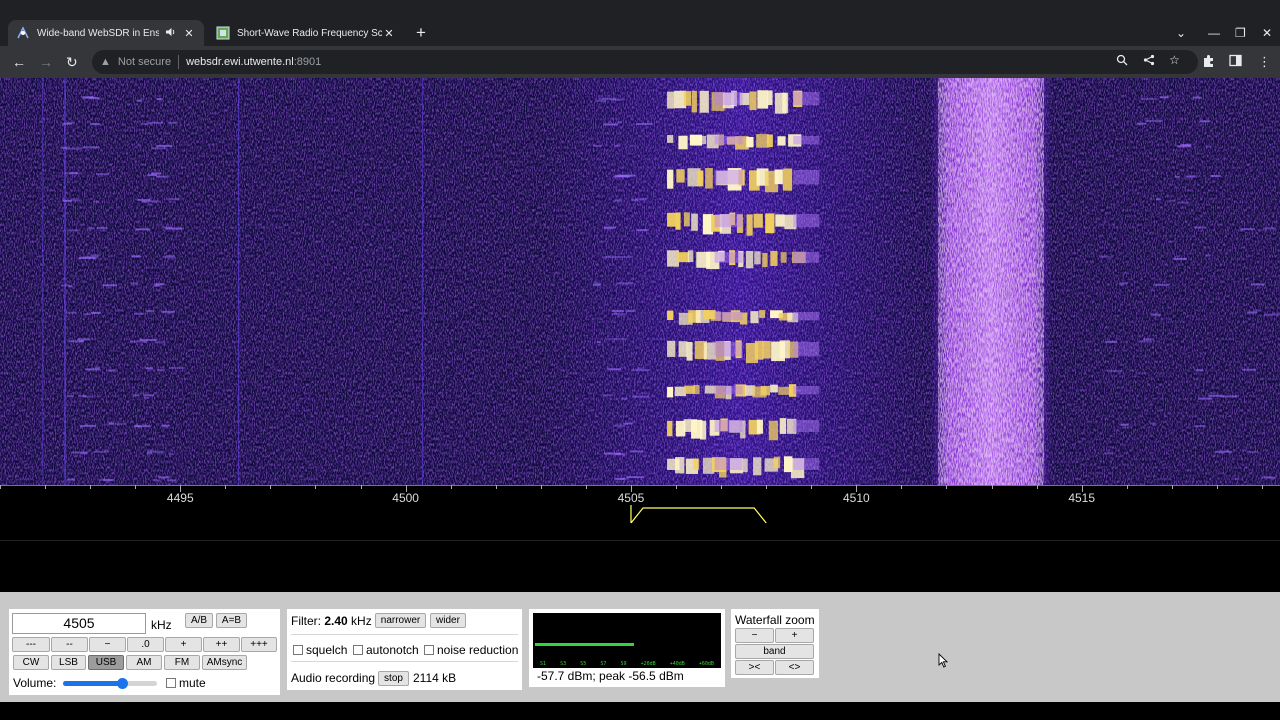  I want to click on forward-arrow-icon: →, so click(46, 62).